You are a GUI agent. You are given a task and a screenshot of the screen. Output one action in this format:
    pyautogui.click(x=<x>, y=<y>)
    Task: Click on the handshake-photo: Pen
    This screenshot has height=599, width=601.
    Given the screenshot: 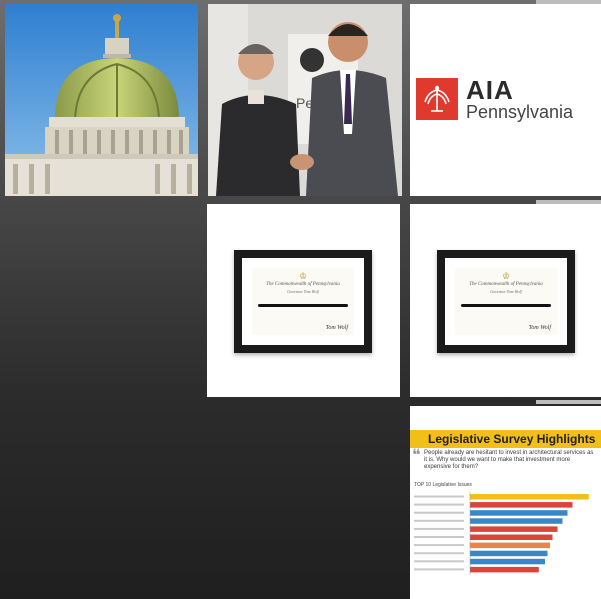 What is the action you would take?
    pyautogui.click(x=305, y=100)
    